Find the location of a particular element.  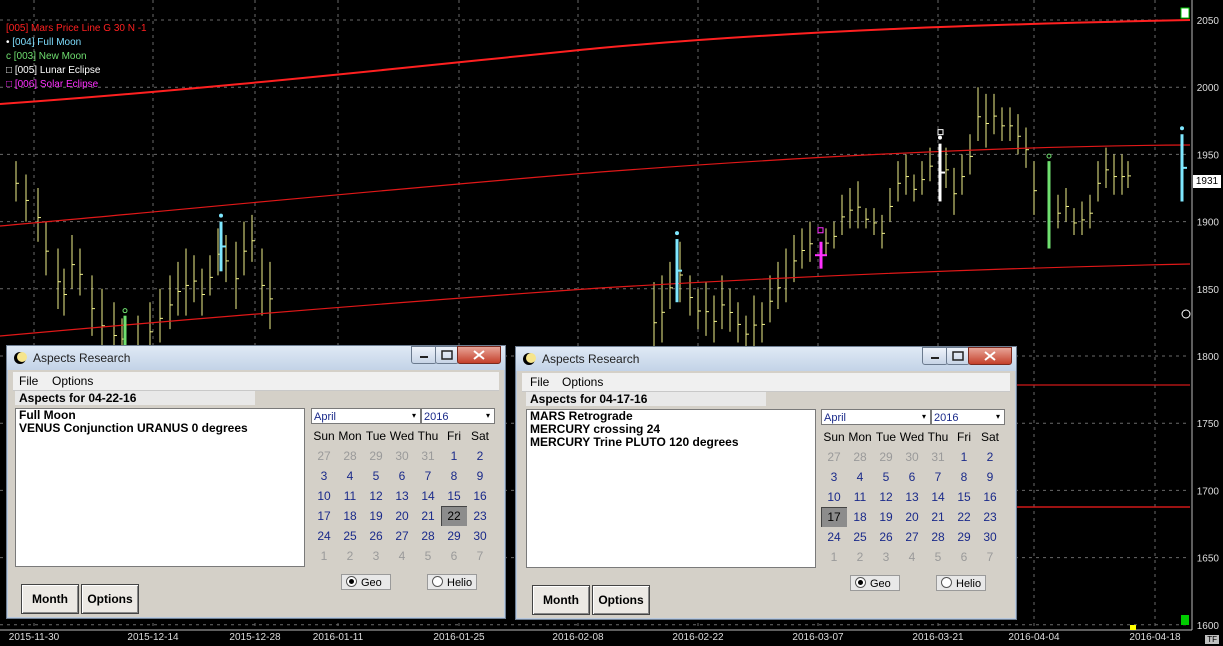

month-select: April ▾ is located at coordinates (876, 417).